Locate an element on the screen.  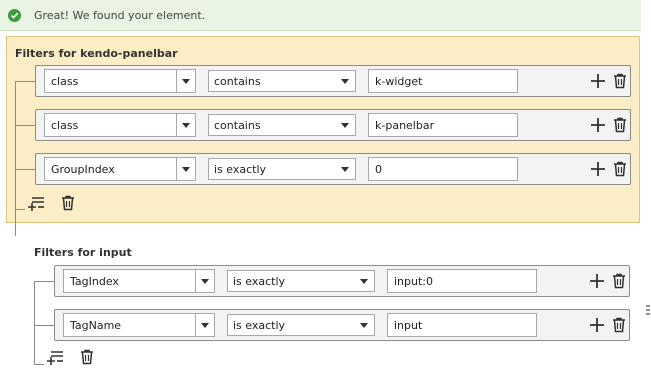
resize-handle is located at coordinates (648, 311).